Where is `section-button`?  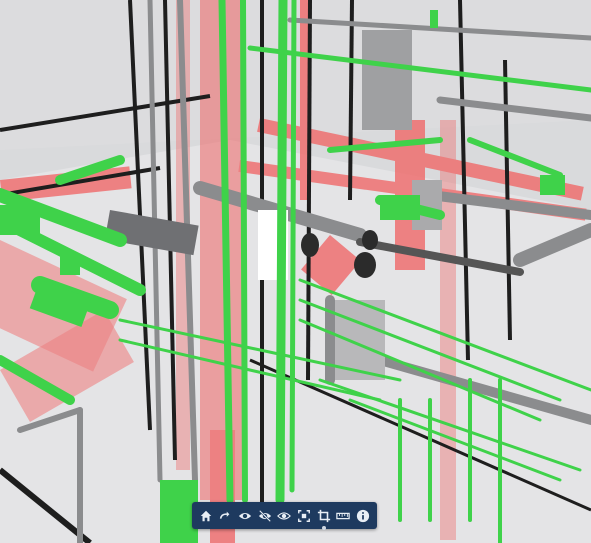
section-button is located at coordinates (324, 518).